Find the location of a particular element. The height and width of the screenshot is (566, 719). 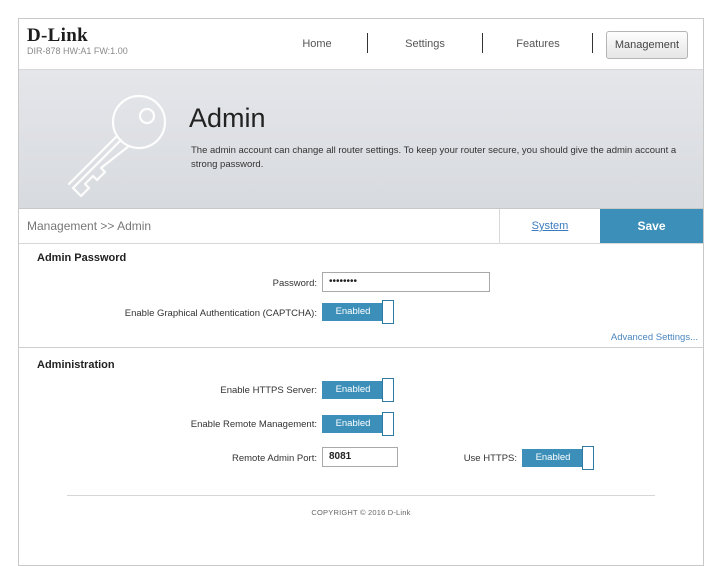

https-server-toggle-state: Enabled is located at coordinates (353, 390).